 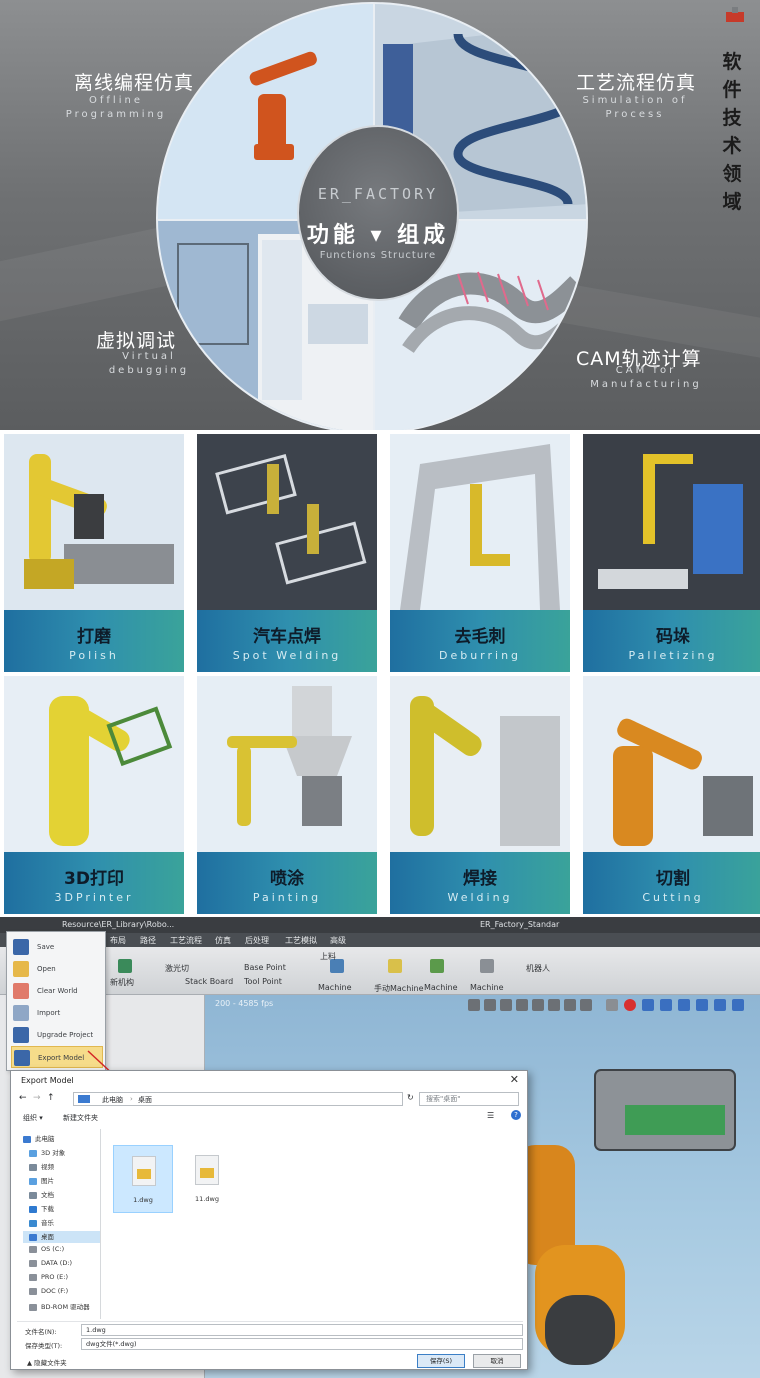 I want to click on palletizing-image, so click(x=671, y=522).